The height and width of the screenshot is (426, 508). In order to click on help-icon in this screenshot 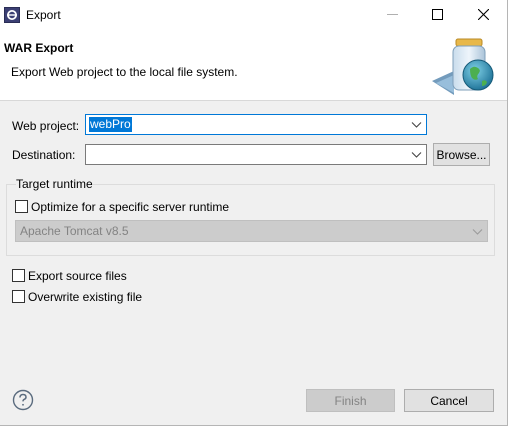, I will do `click(23, 400)`.